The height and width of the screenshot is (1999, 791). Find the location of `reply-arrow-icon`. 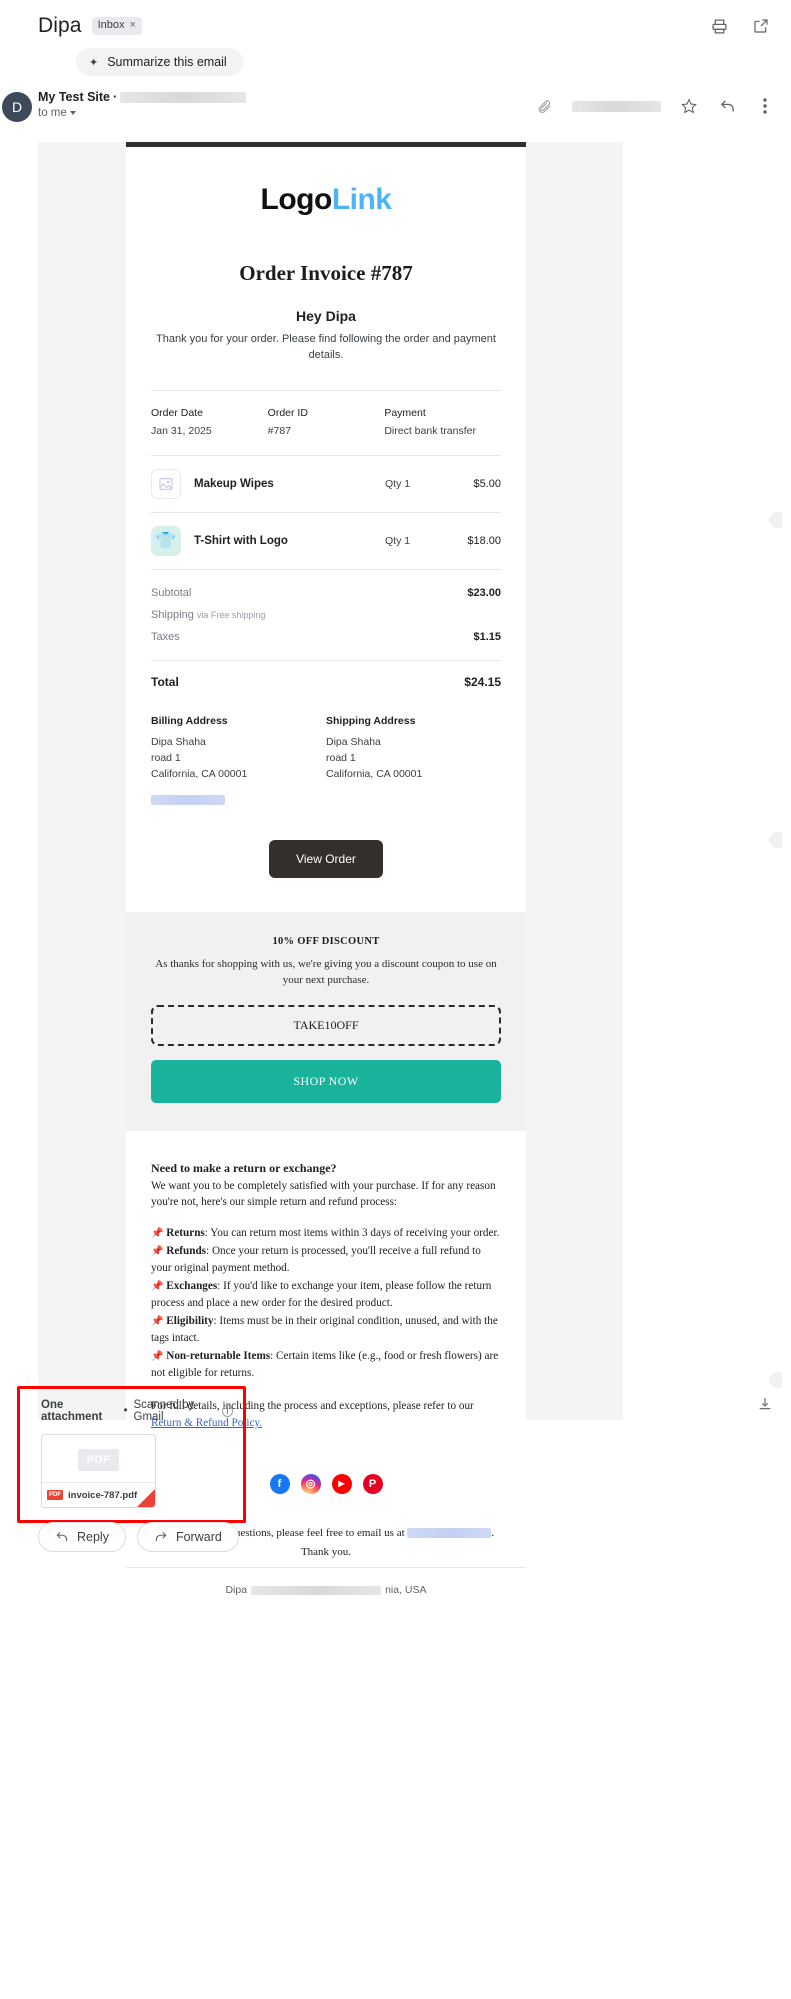

reply-arrow-icon is located at coordinates (62, 1536).